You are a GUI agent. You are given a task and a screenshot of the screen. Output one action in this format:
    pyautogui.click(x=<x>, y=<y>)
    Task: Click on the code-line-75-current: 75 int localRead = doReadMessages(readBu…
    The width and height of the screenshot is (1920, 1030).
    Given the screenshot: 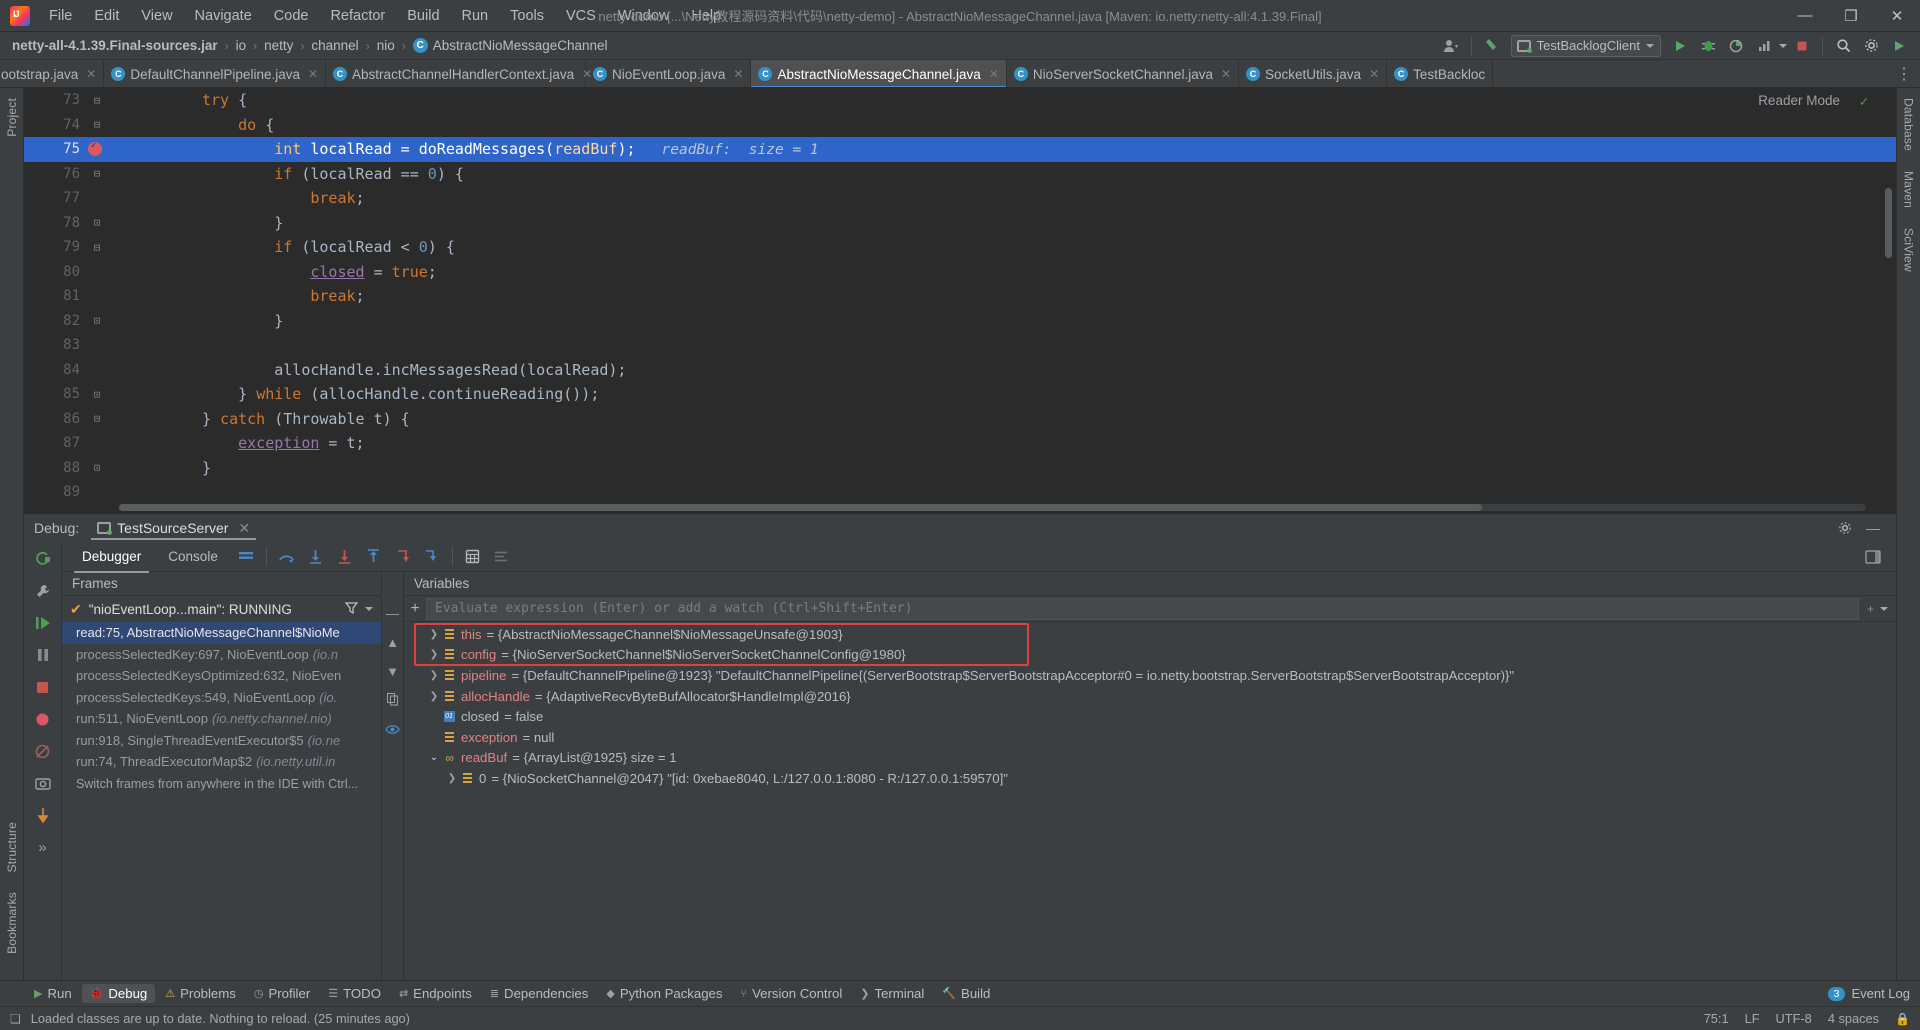 What is the action you would take?
    pyautogui.click(x=960, y=149)
    